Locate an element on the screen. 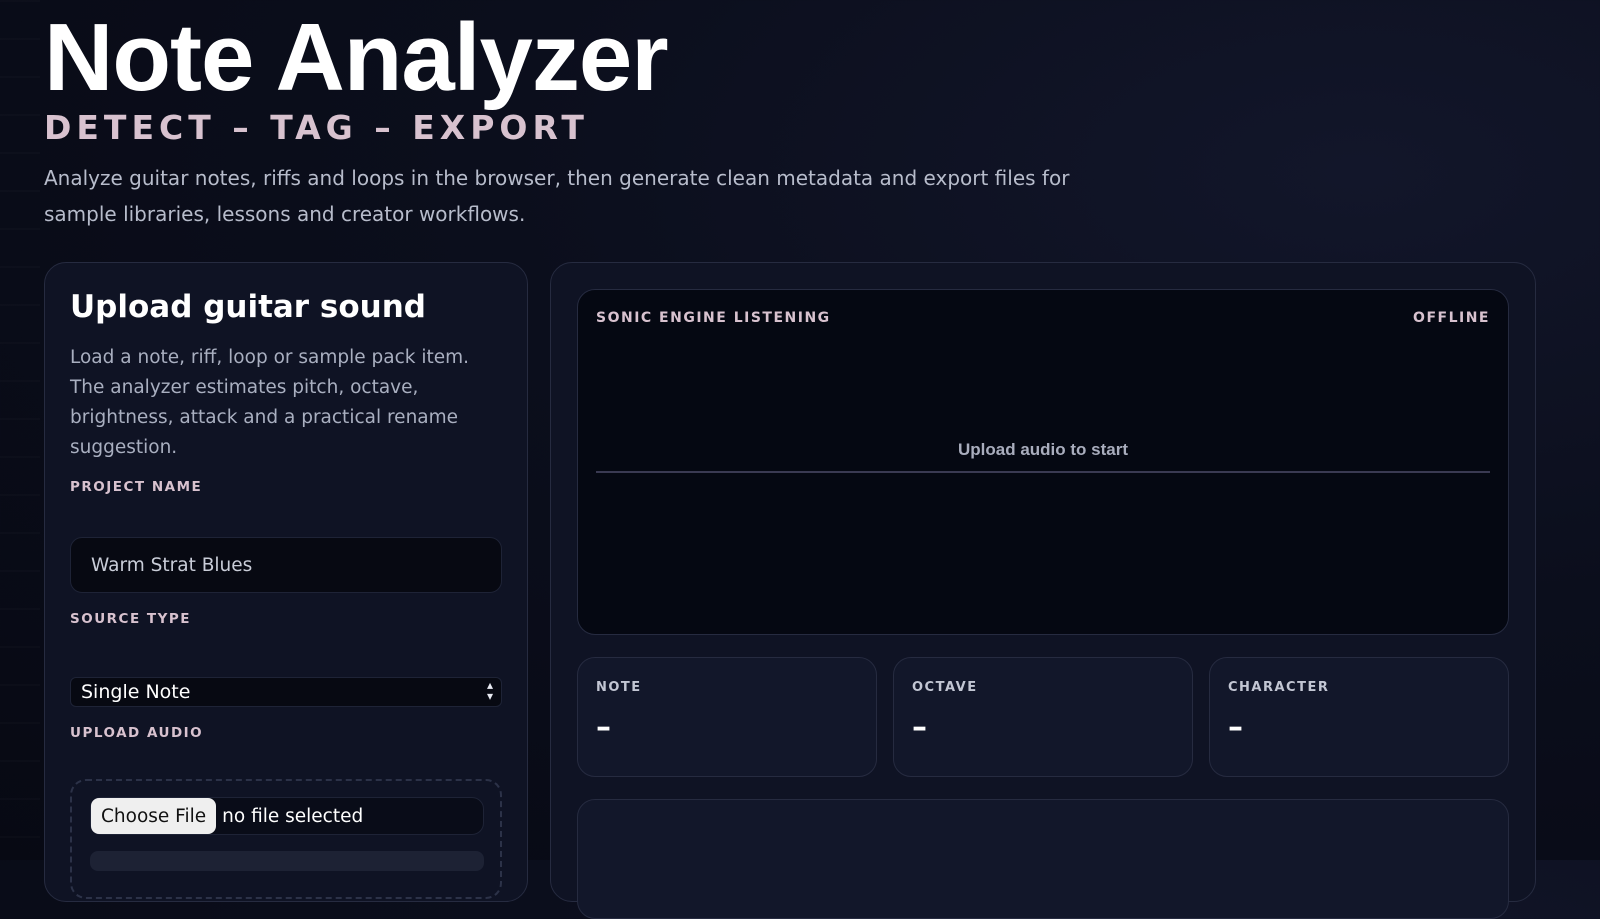 The height and width of the screenshot is (919, 1600). app-tagline: DETECT – TAG – EXPORT is located at coordinates (316, 127).